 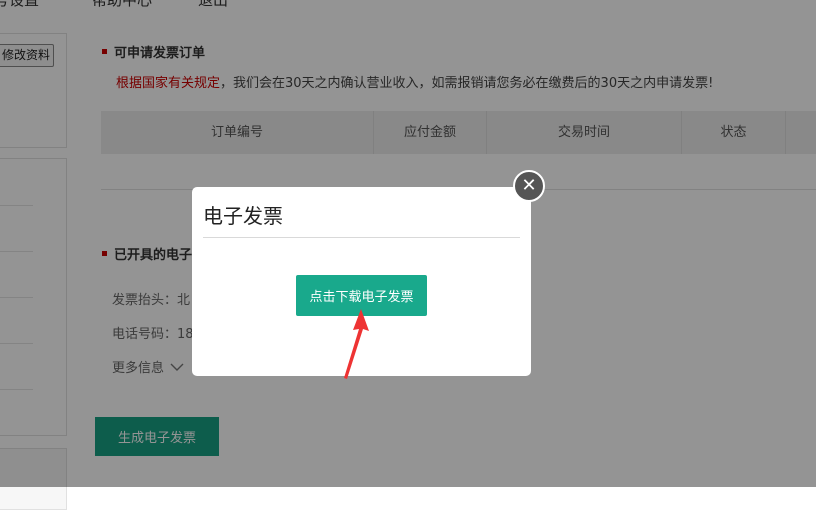 What do you see at coordinates (243, 216) in the screenshot?
I see `modal-title: 电子发票` at bounding box center [243, 216].